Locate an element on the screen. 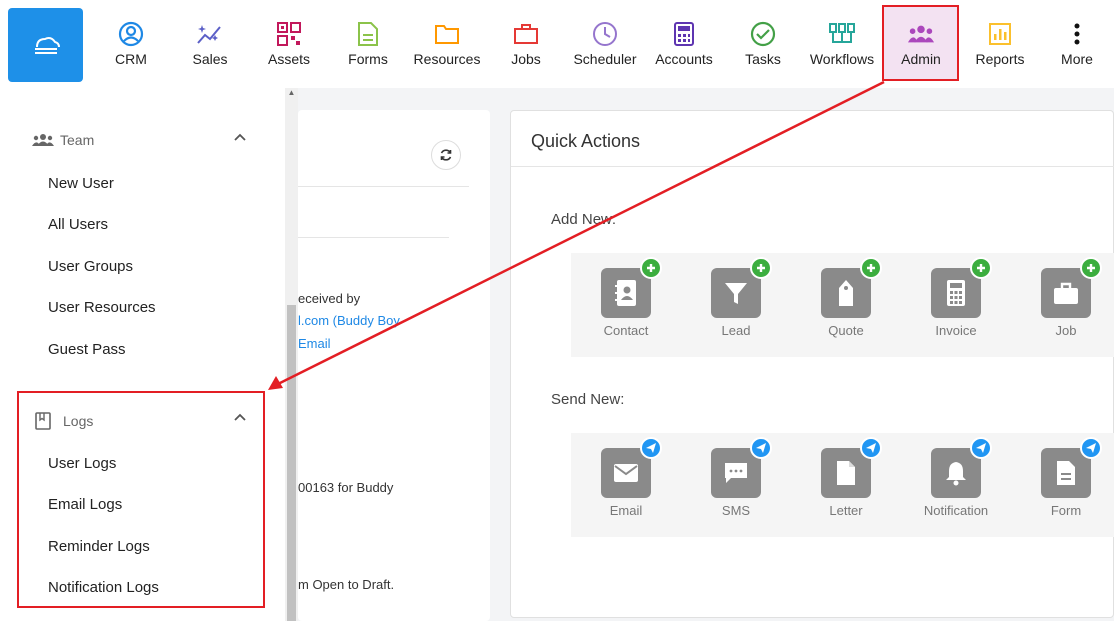 This screenshot has height=621, width=1114. activity-email-link: l.com ( is located at coordinates (317, 320).